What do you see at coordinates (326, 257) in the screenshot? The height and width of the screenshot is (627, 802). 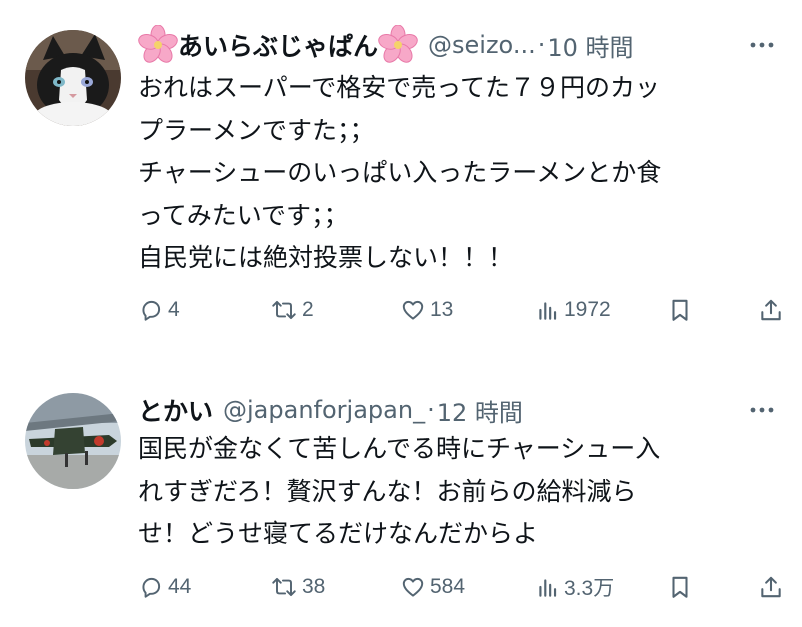 I see `post-text-line: 自民党には絶対投票しない！！！` at bounding box center [326, 257].